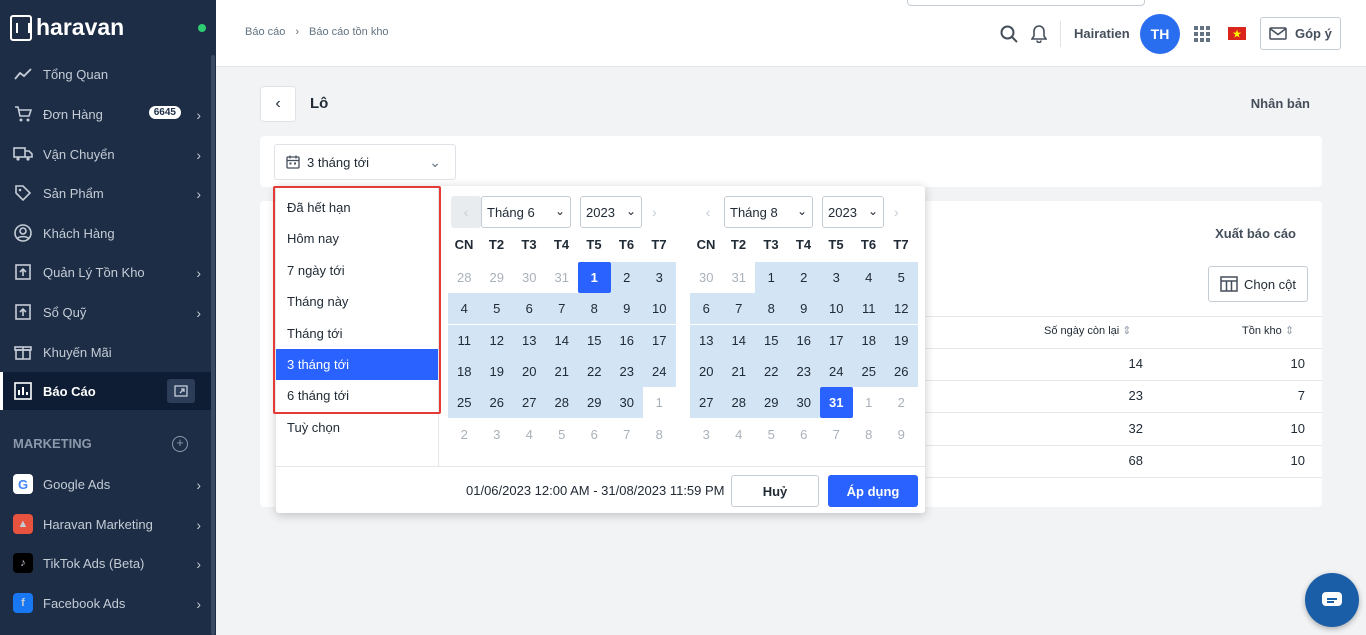 The image size is (1366, 635). Describe the element at coordinates (901, 371) in the screenshot. I see `calendar-day: 26` at that location.